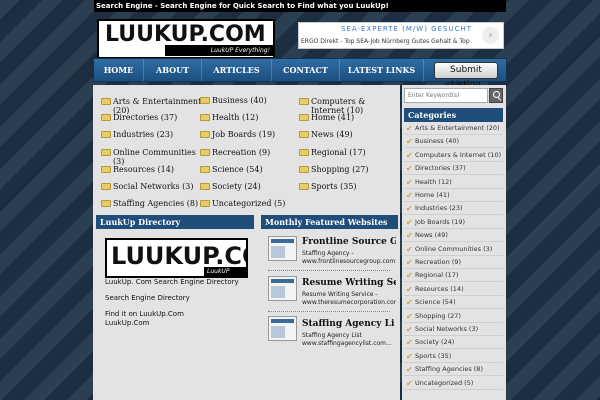 This screenshot has height=400, width=600. I want to click on submit-listing-button: Submit Listing, so click(466, 76).